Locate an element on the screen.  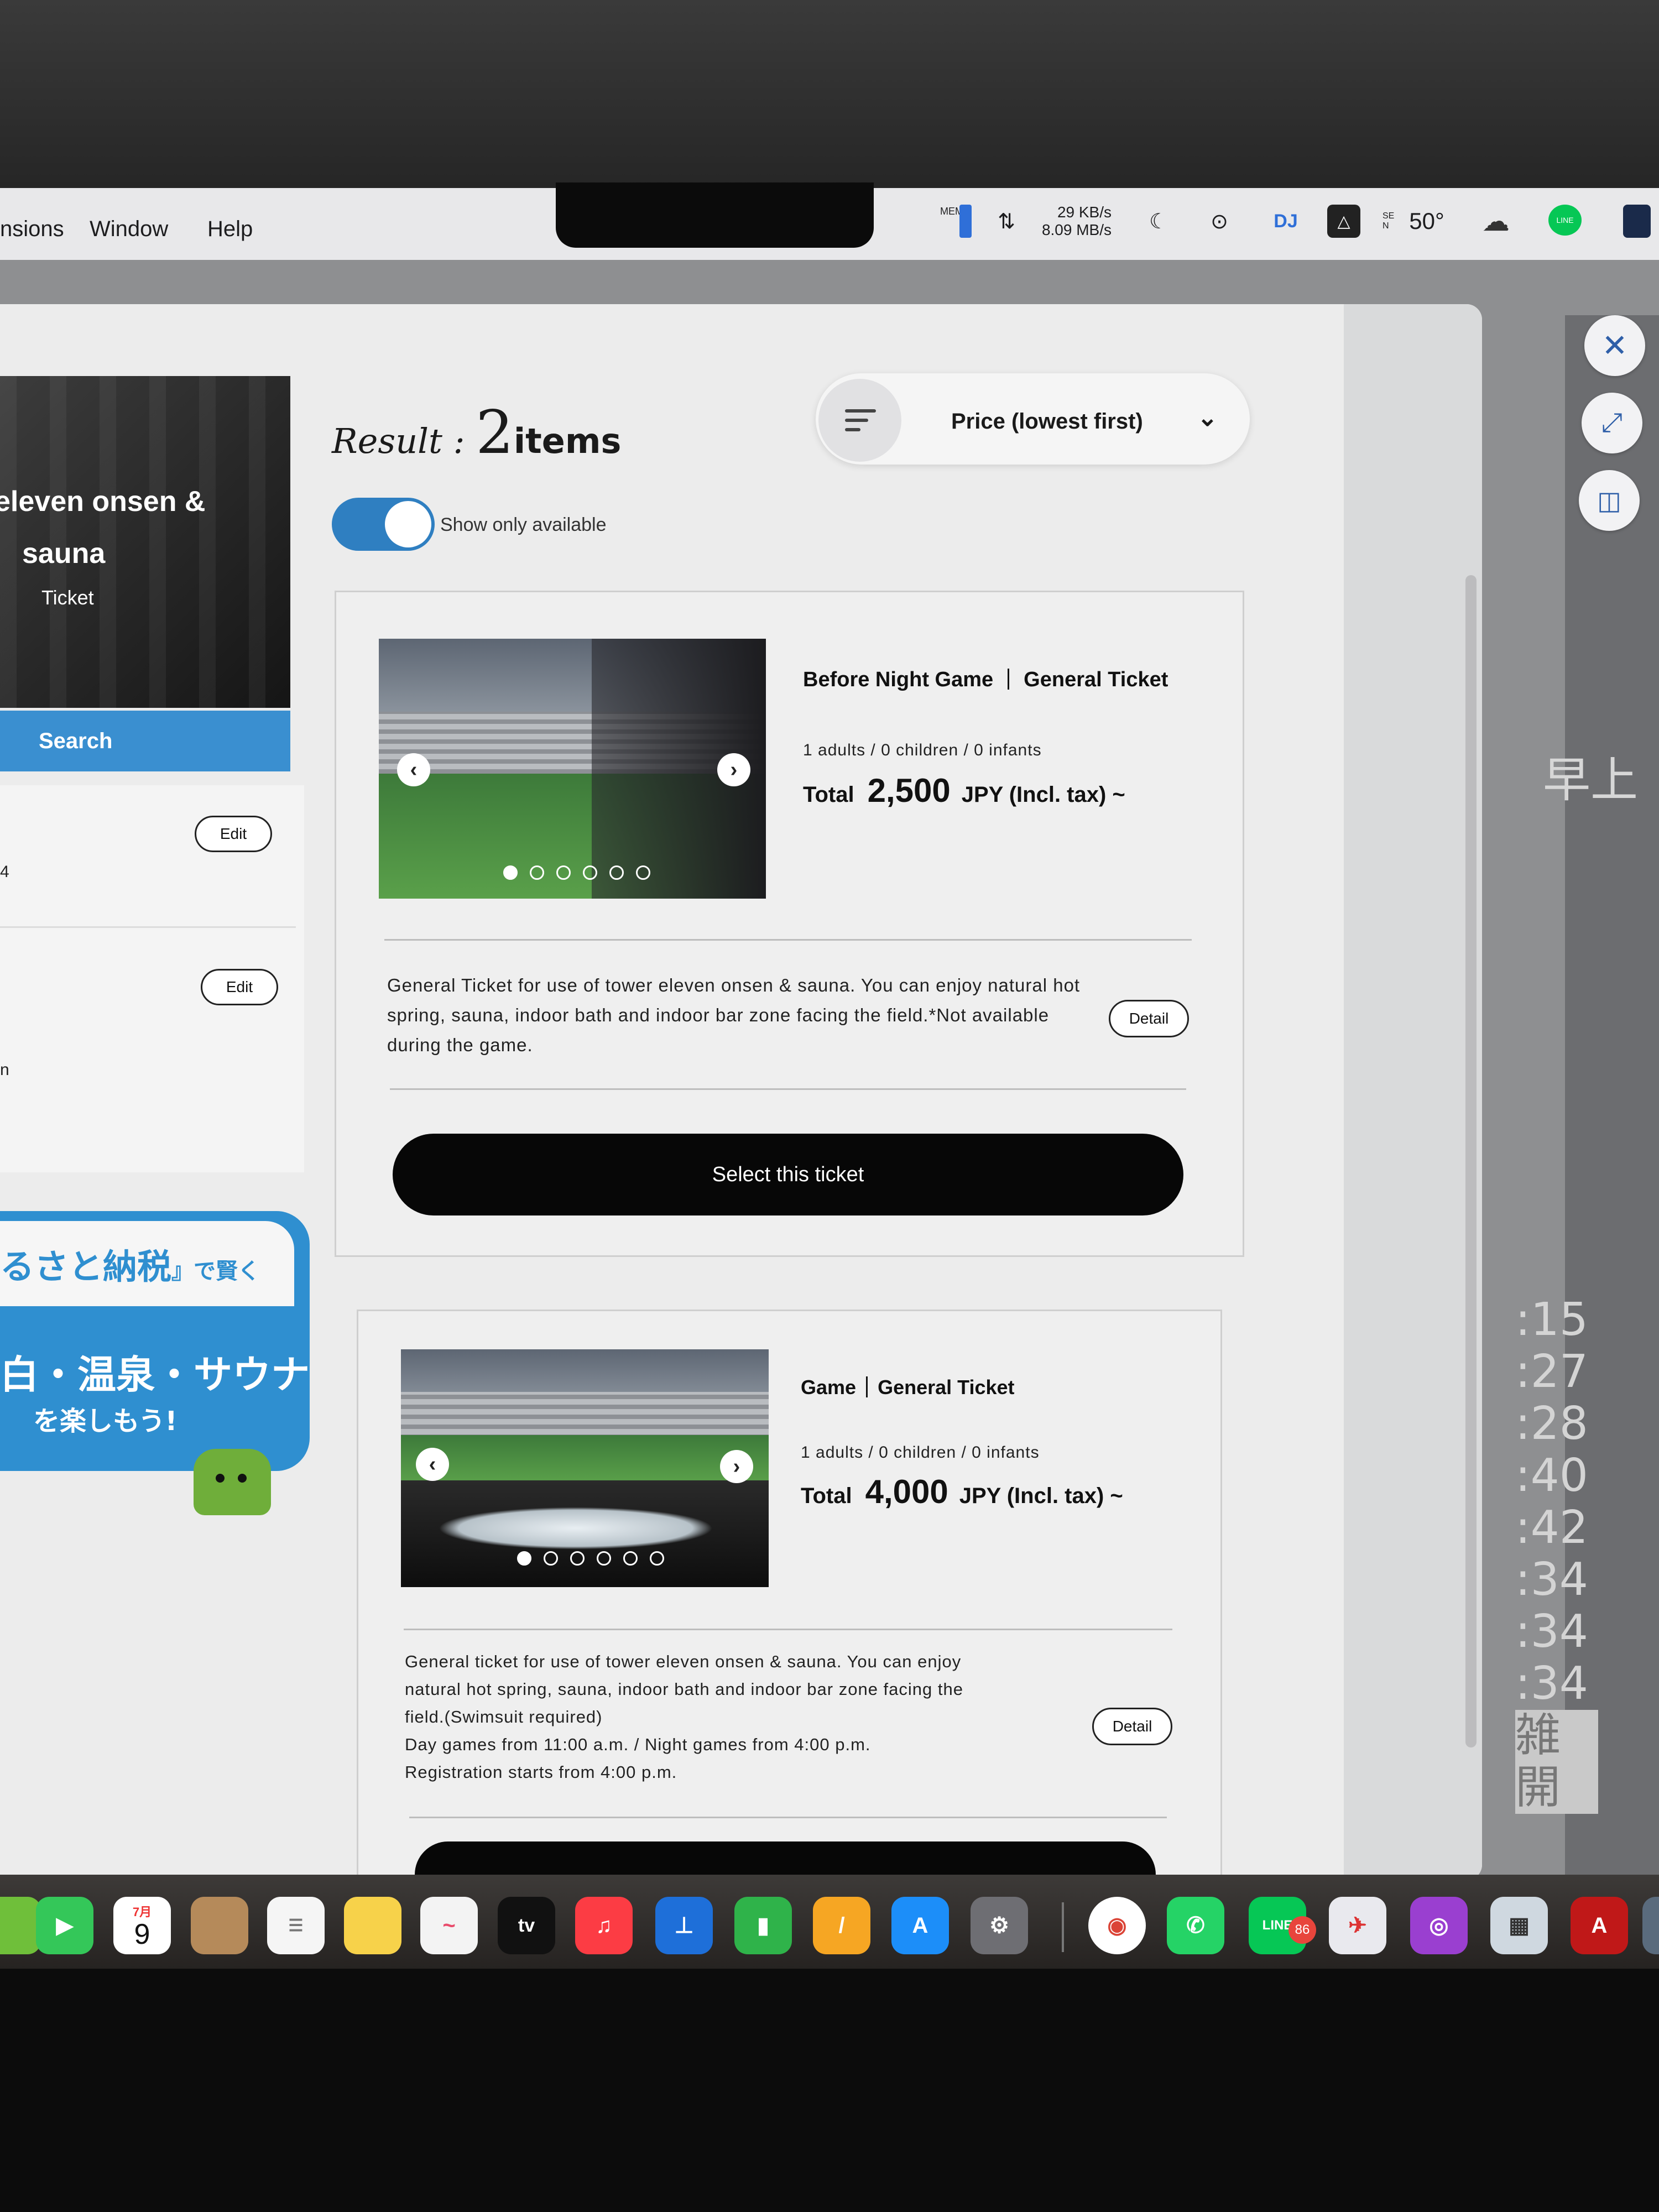
dock-separator is located at coordinates (1063, 1927).